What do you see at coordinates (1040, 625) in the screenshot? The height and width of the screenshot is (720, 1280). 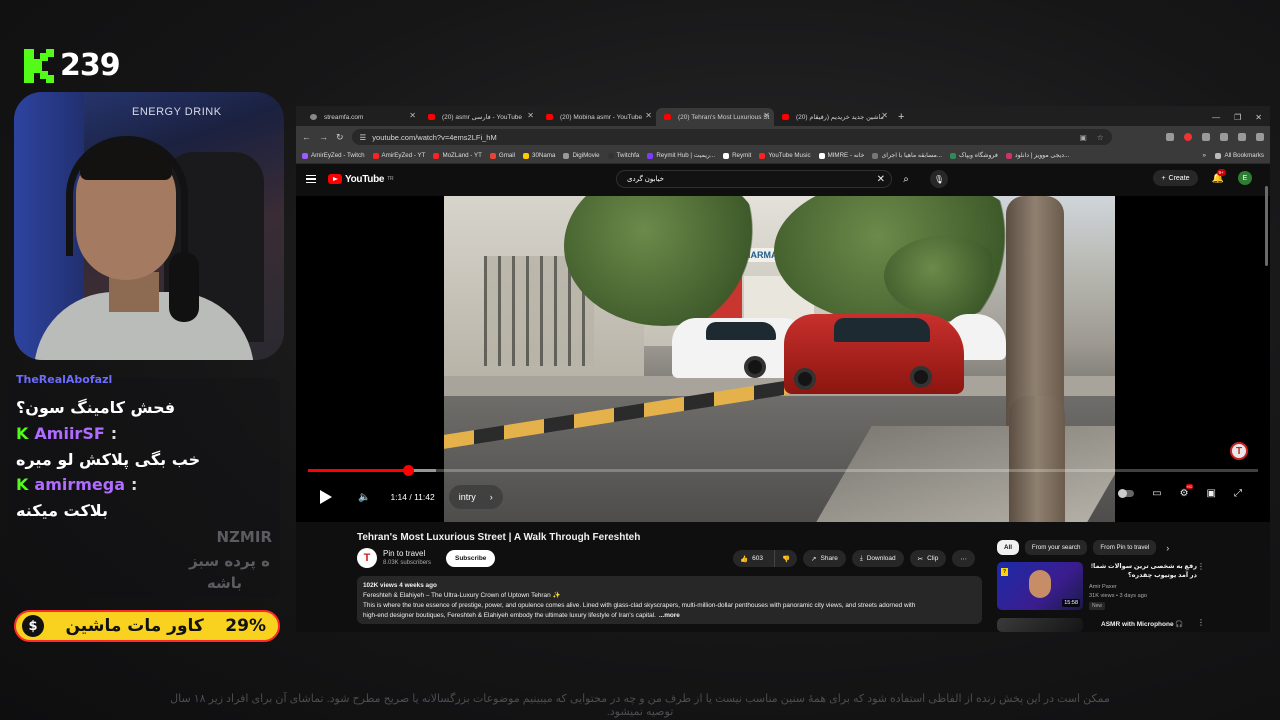 I see `video-thumbnail` at bounding box center [1040, 625].